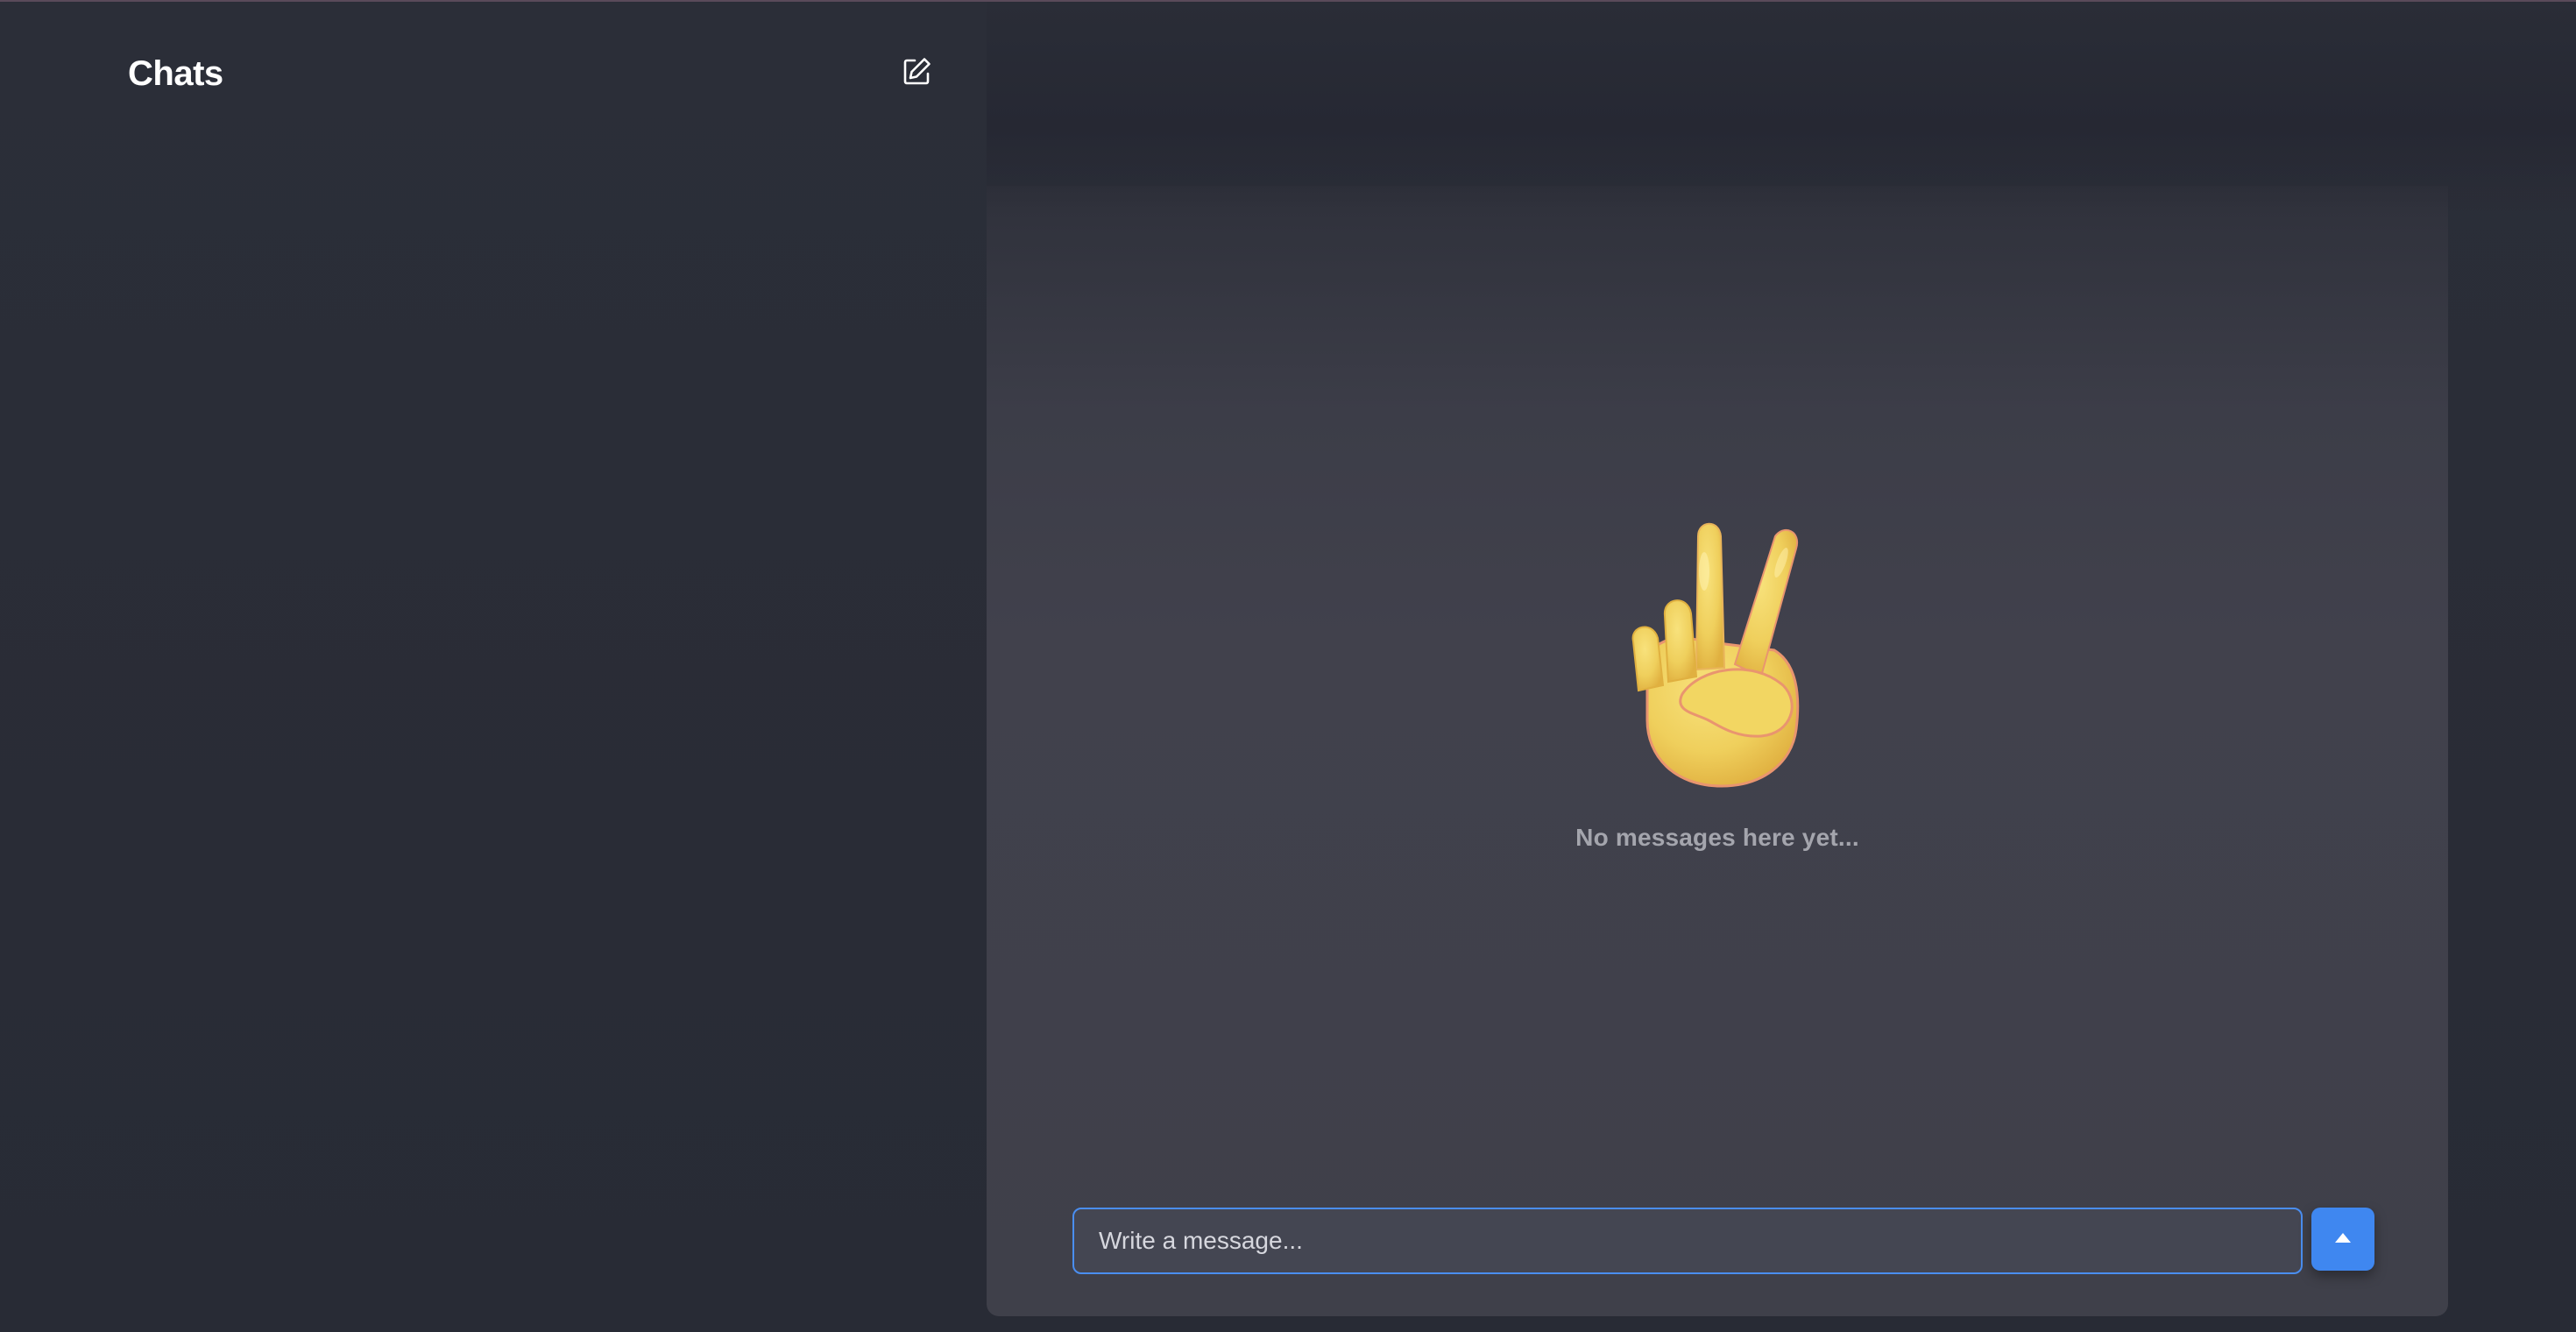  I want to click on send-button, so click(2342, 1239).